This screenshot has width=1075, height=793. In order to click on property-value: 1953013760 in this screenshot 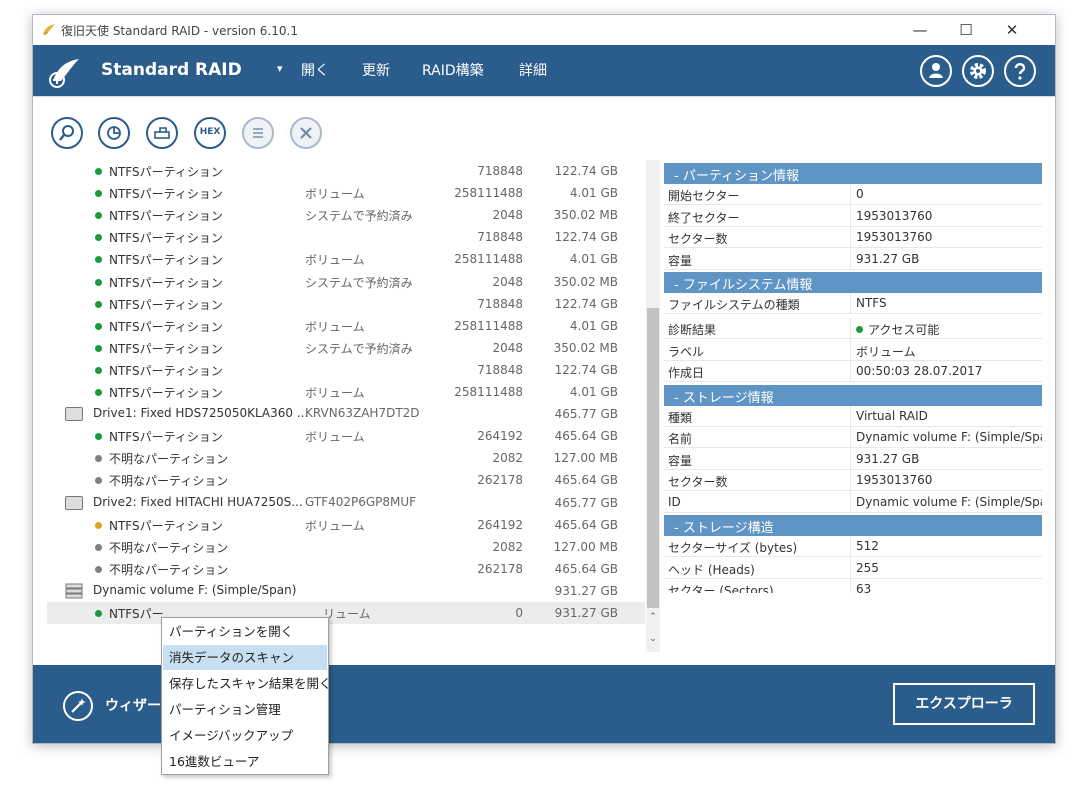, I will do `click(894, 237)`.